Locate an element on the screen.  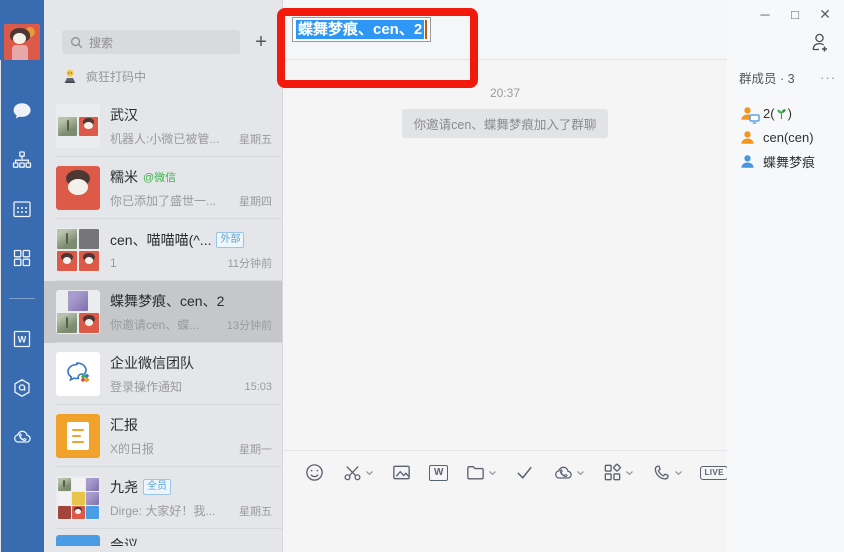
cloud-call-icon is located at coordinates (22, 437).